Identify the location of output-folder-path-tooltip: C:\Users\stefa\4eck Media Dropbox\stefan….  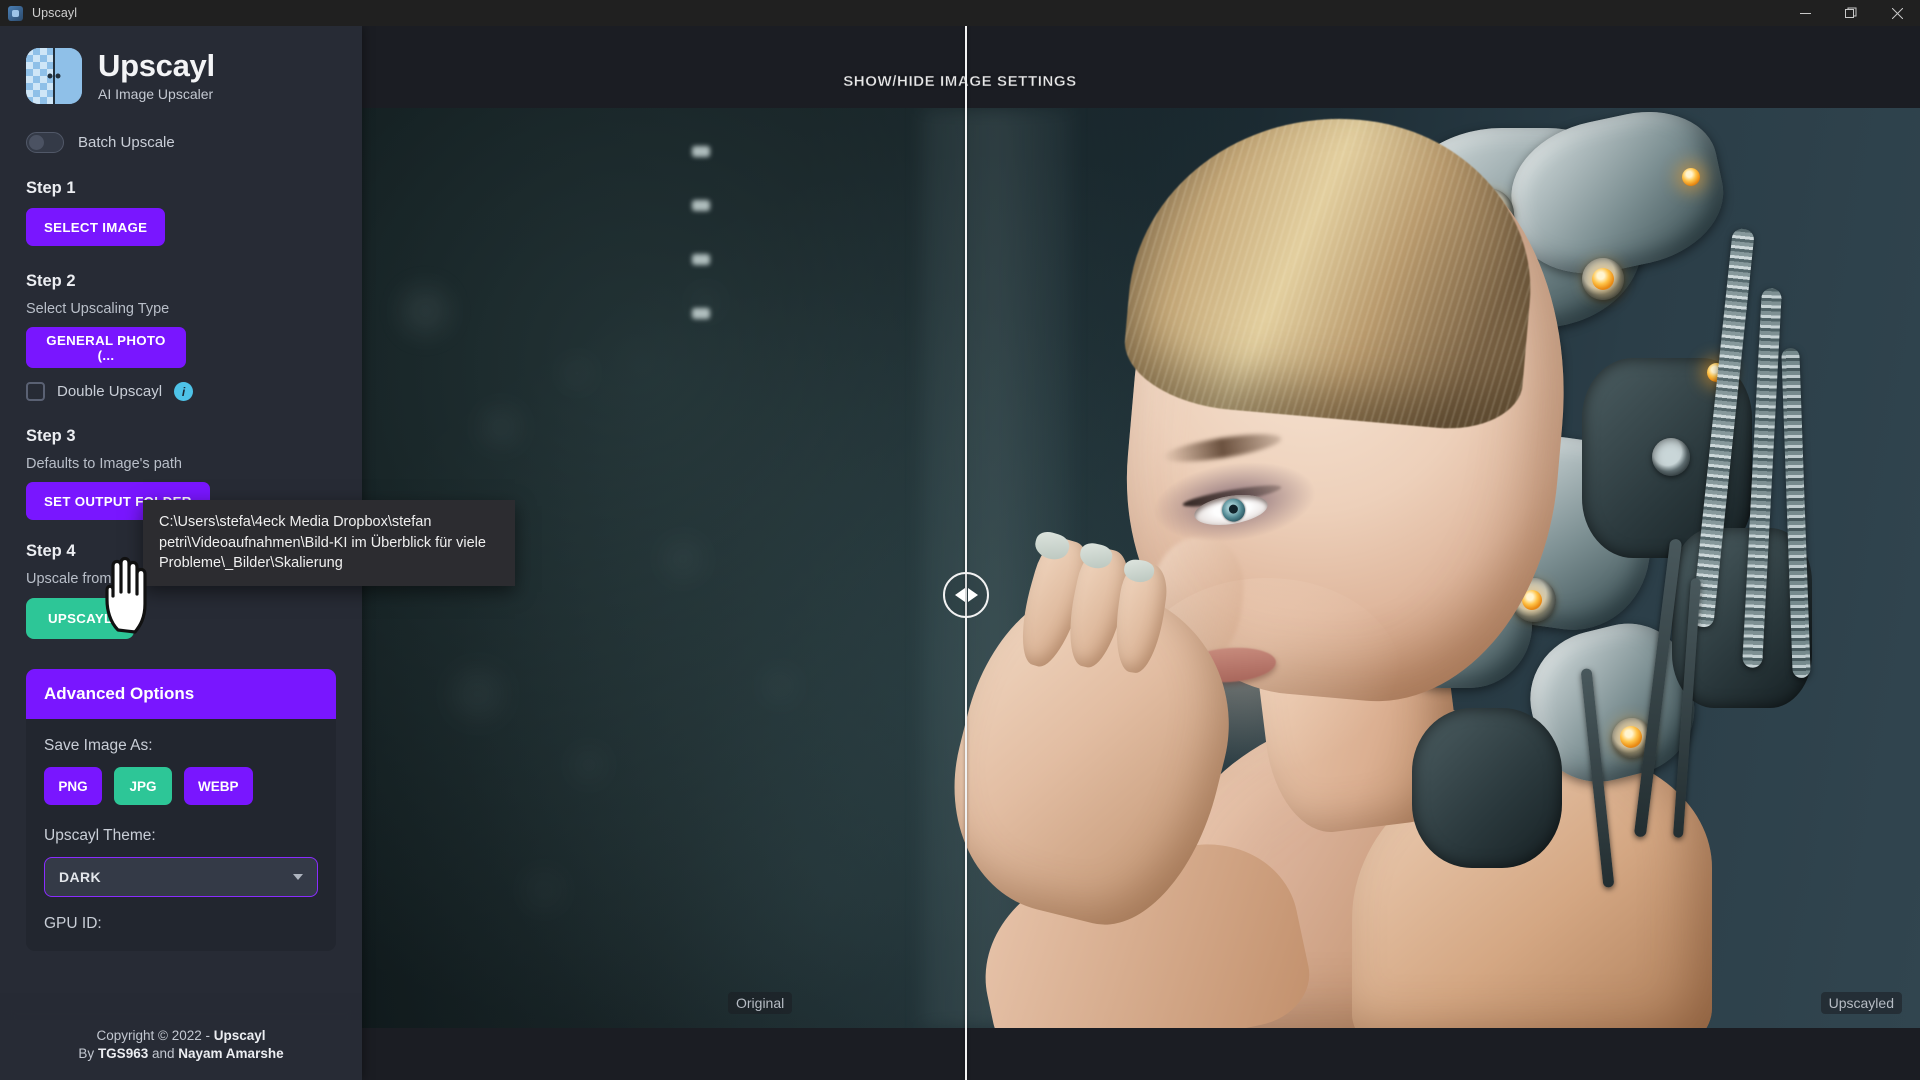
(329, 543).